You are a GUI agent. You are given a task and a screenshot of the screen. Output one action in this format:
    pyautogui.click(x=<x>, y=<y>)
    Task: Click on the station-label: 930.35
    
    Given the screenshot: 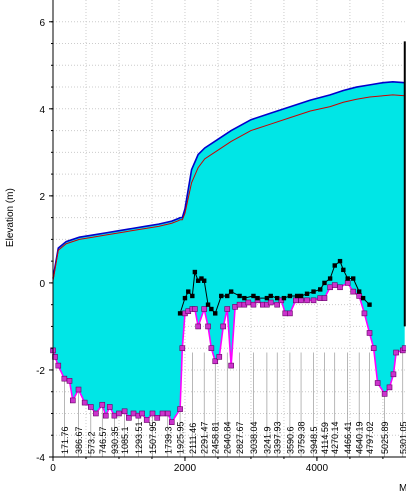 What is the action you would take?
    pyautogui.click(x=115, y=440)
    